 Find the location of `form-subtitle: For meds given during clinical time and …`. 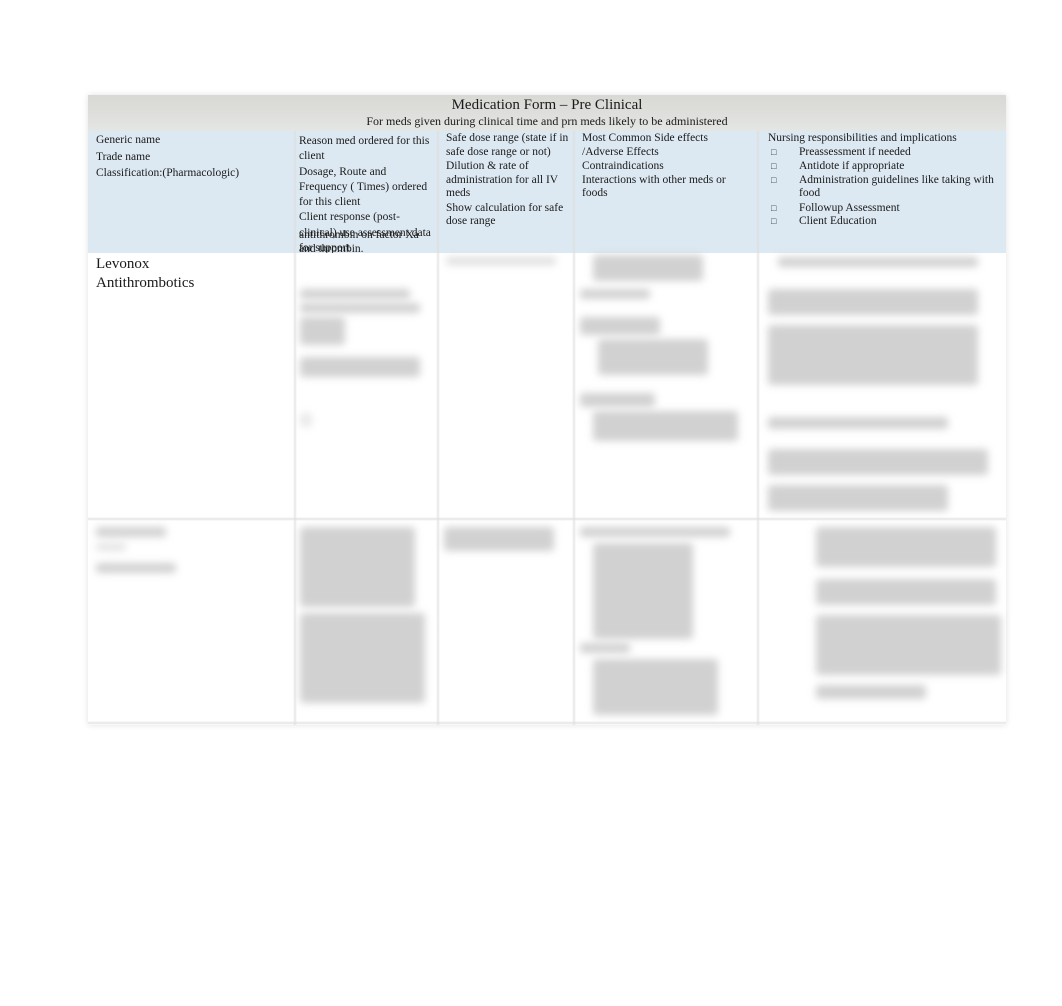

form-subtitle: For meds given during clinical time and … is located at coordinates (547, 121).